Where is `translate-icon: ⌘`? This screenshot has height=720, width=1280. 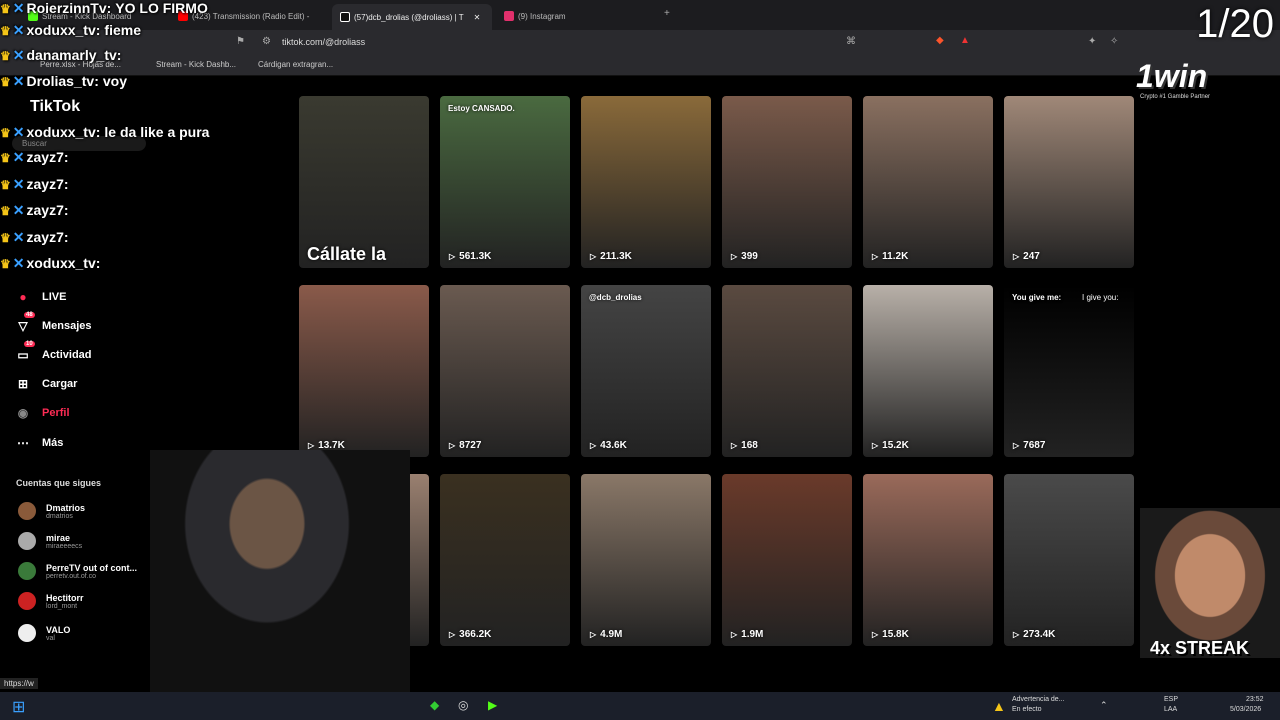
translate-icon: ⌘ is located at coordinates (851, 41).